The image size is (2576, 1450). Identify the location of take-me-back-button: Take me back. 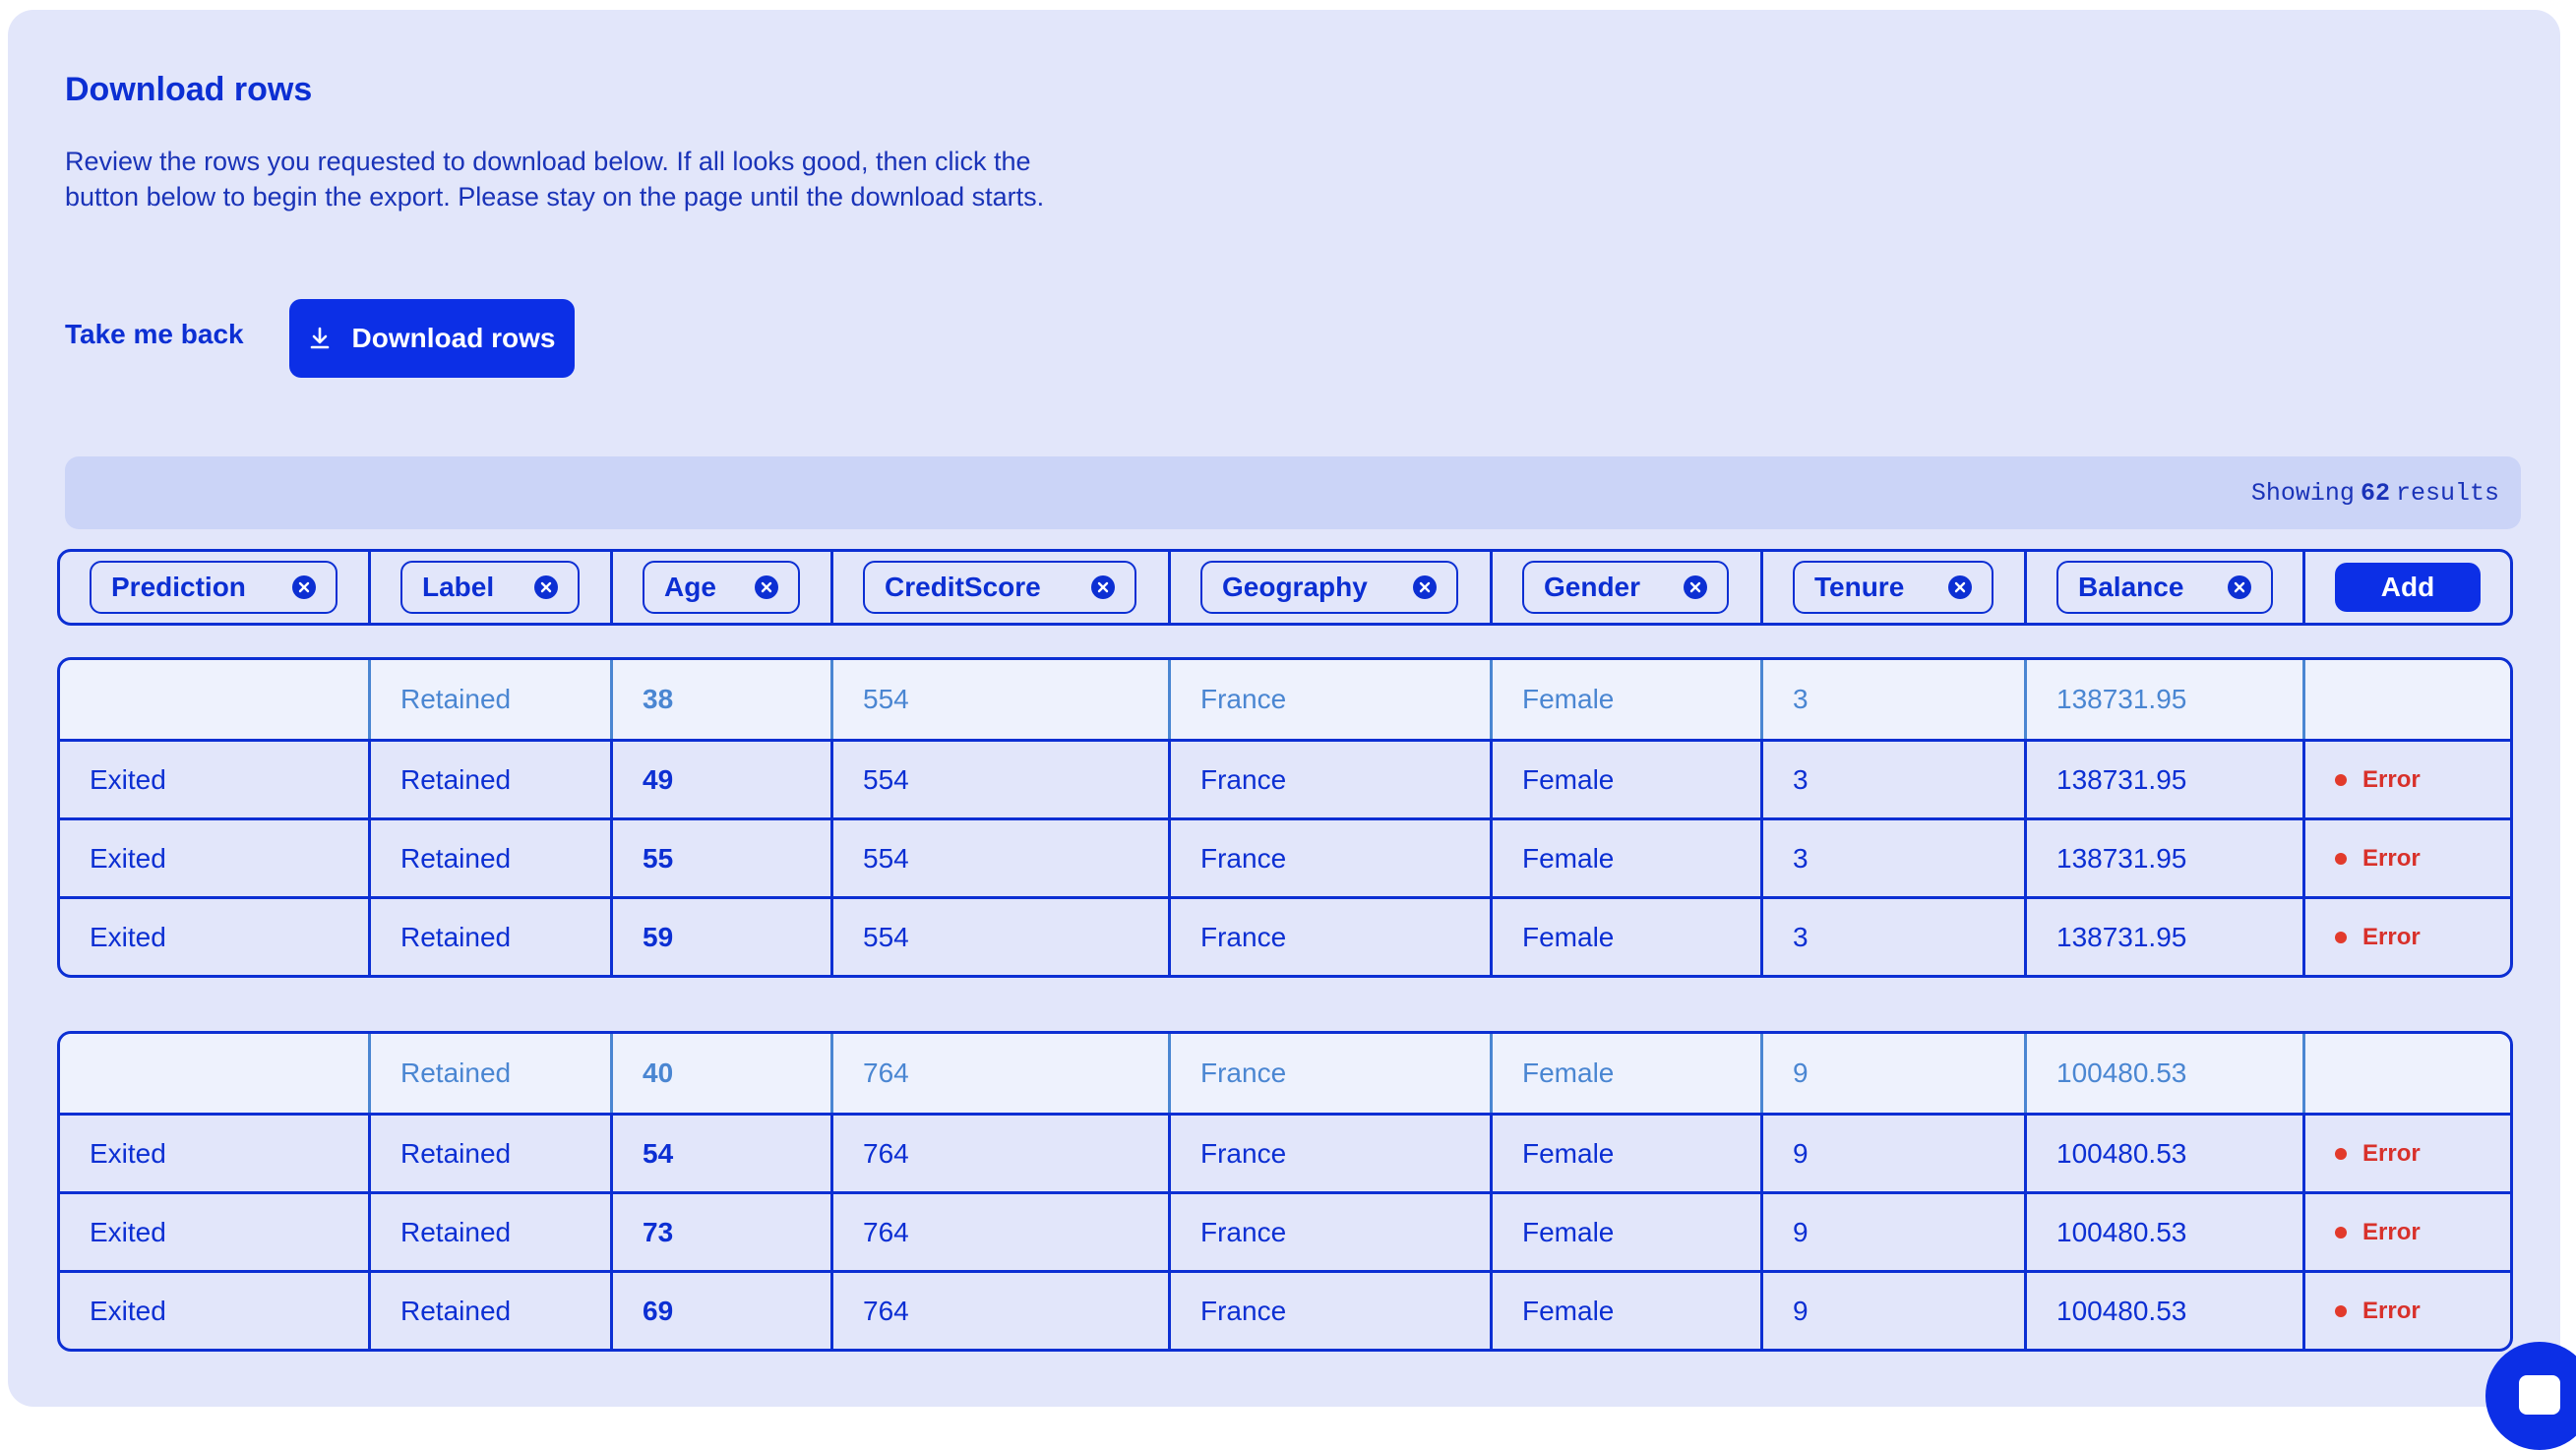
(154, 334).